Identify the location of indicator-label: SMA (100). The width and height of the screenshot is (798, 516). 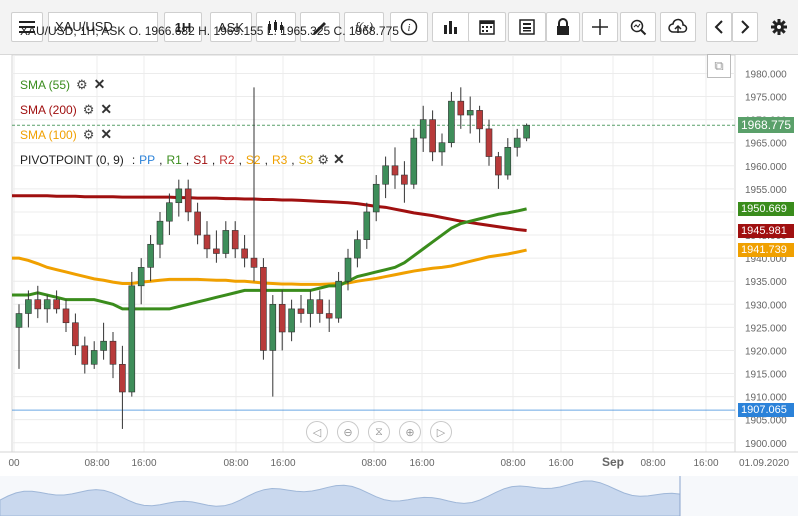
(48, 134).